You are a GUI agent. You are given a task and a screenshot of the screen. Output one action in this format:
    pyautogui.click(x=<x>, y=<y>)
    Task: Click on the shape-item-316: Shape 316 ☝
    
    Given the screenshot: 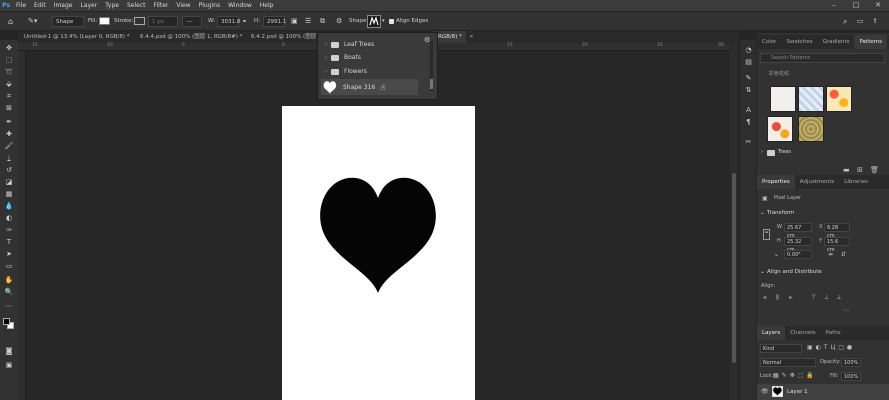 What is the action you would take?
    pyautogui.click(x=369, y=87)
    